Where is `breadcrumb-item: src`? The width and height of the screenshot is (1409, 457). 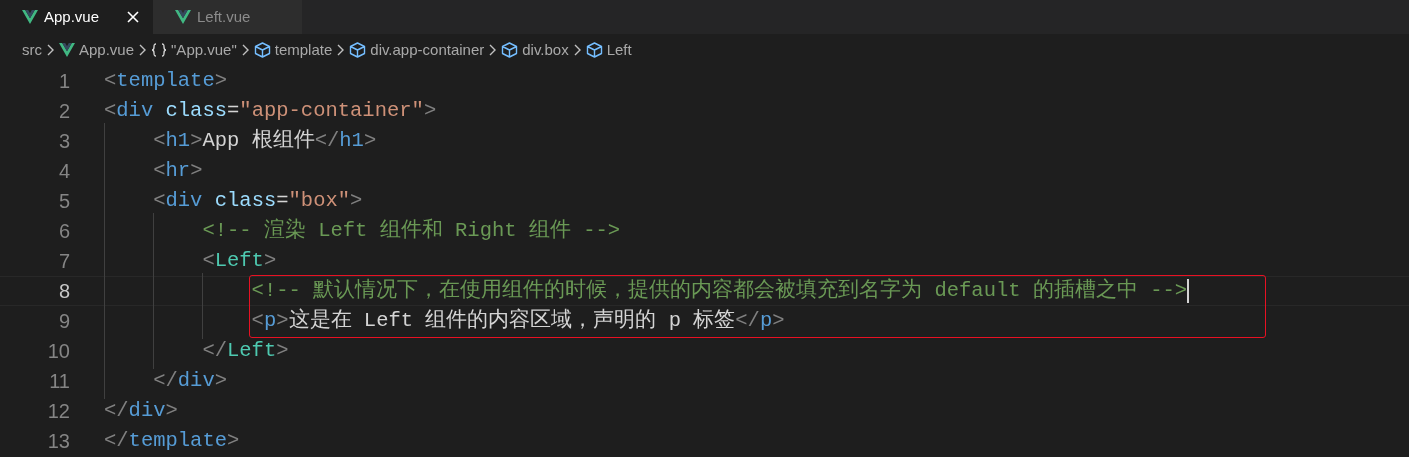 breadcrumb-item: src is located at coordinates (32, 50).